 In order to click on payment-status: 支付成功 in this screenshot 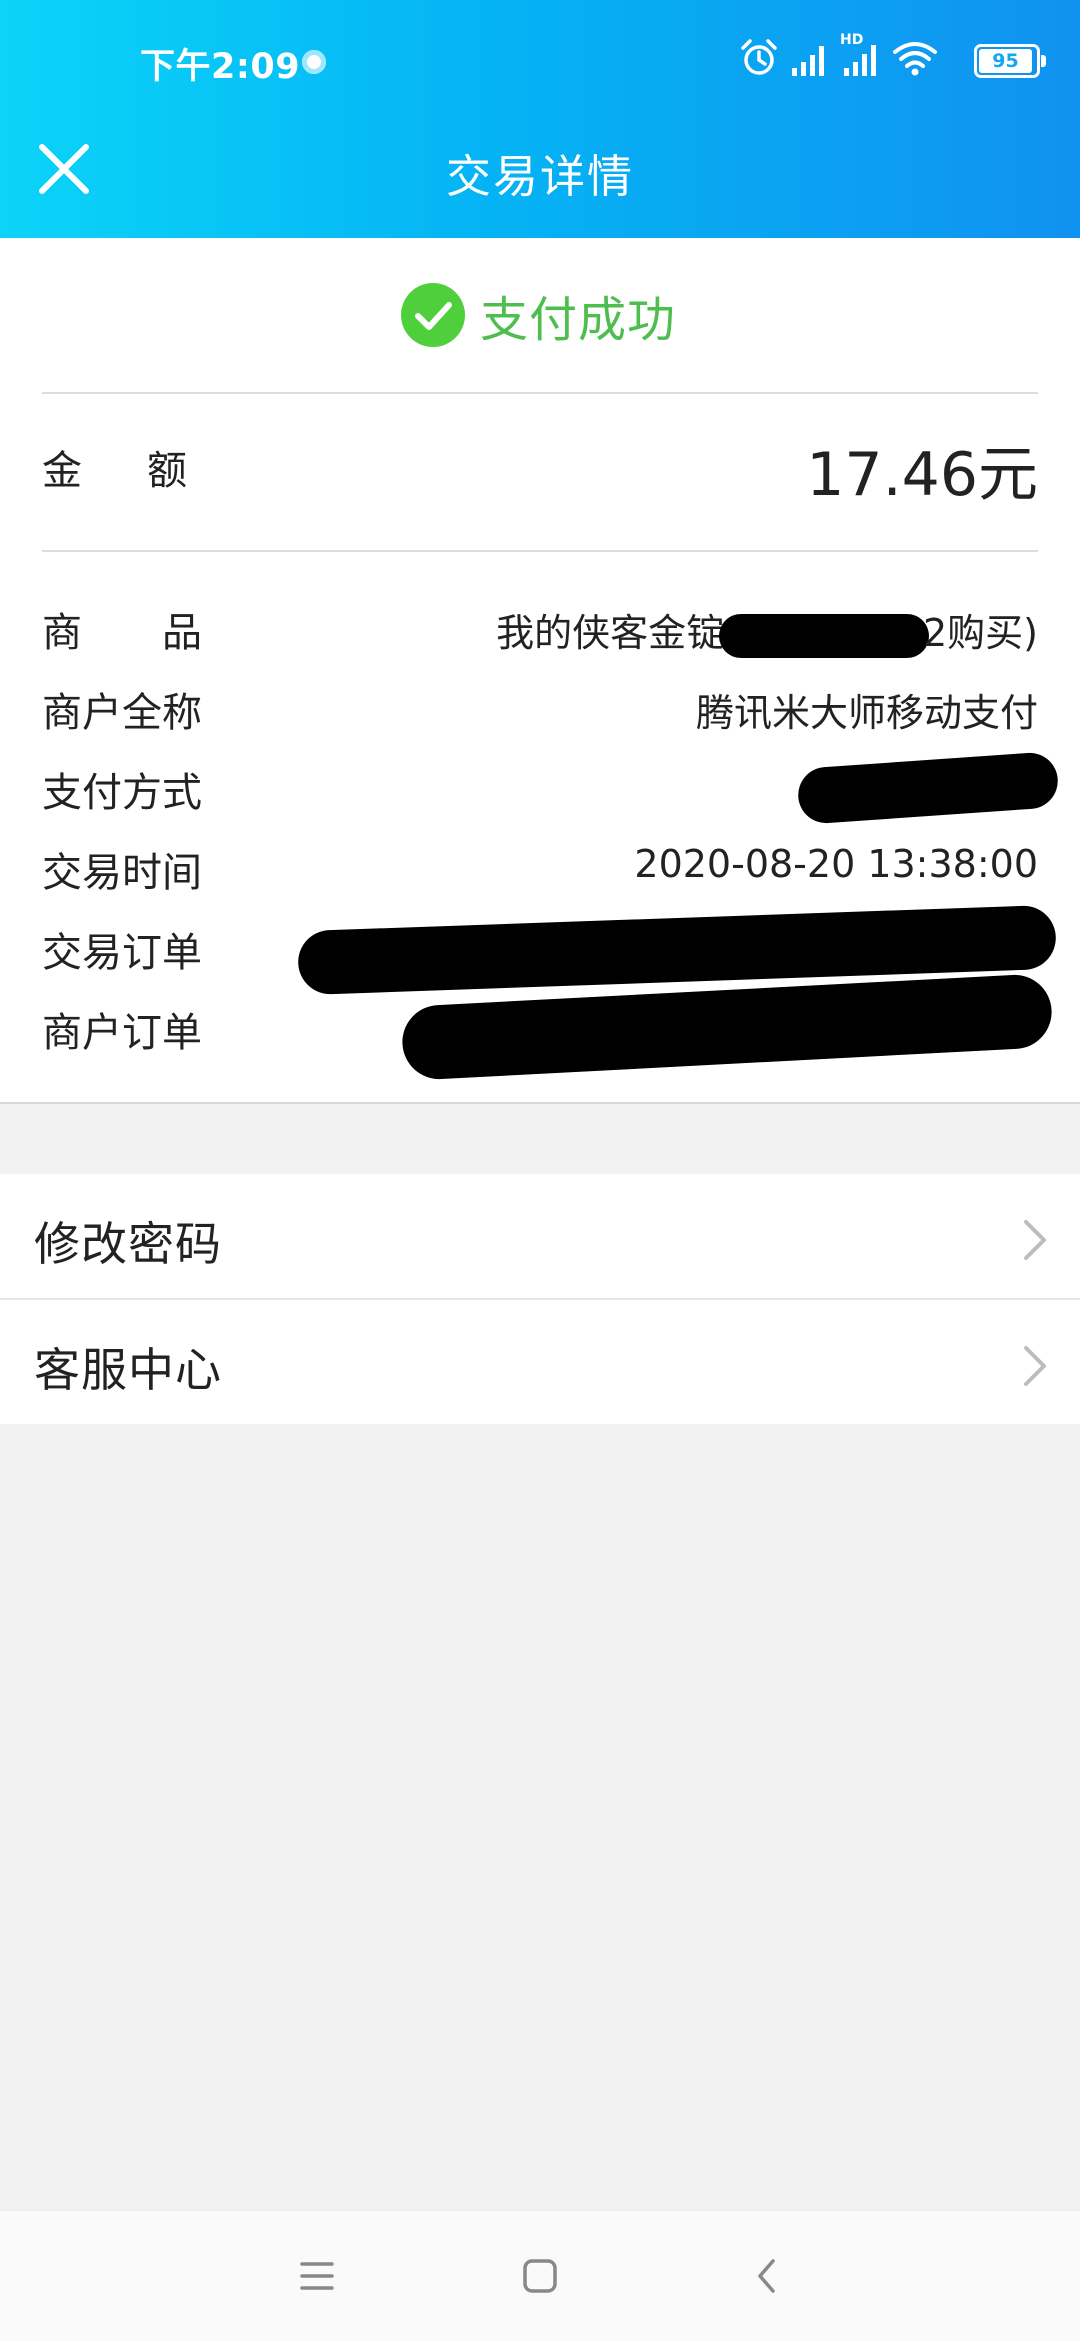, I will do `click(538, 315)`.